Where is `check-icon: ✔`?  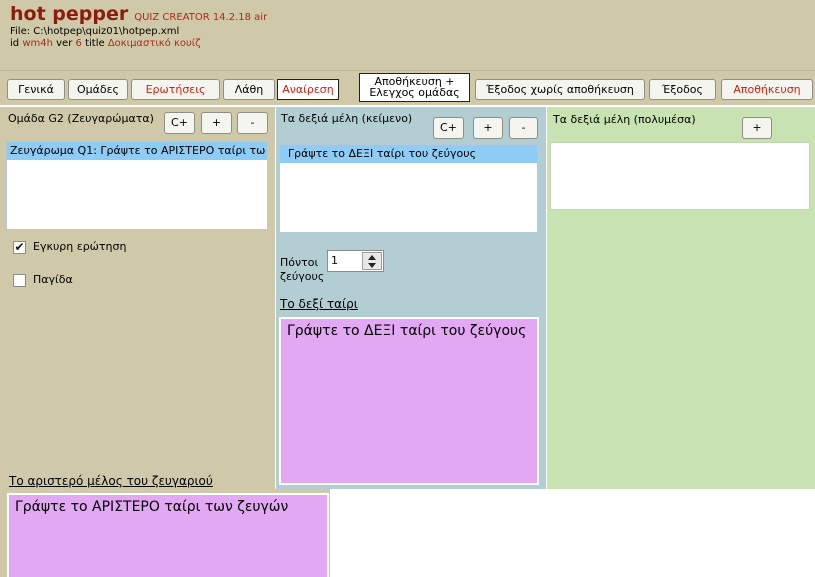
check-icon: ✔ is located at coordinates (19, 247).